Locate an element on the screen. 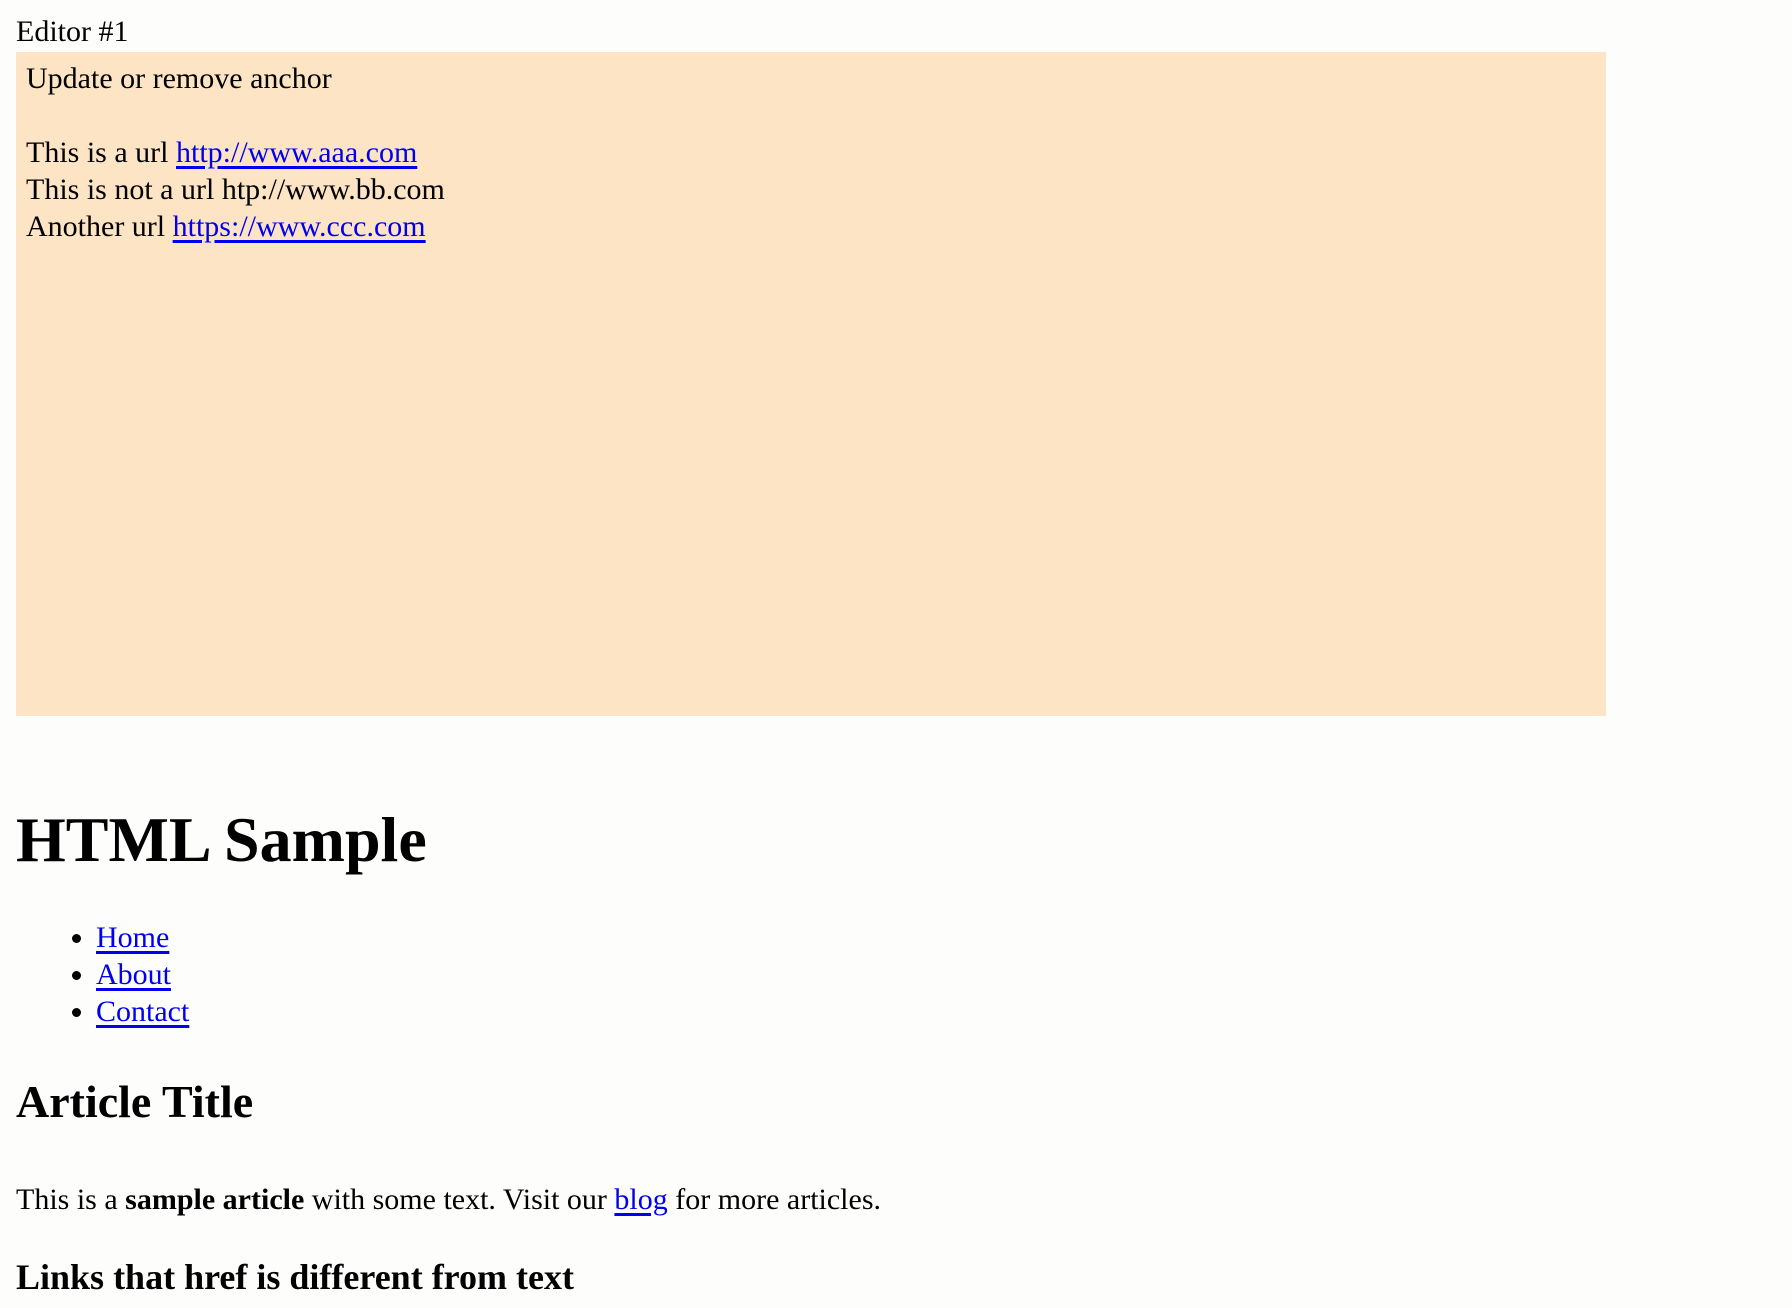 This screenshot has width=1792, height=1308. editor-link-ccc: https://www.ccc.com is located at coordinates (299, 226).